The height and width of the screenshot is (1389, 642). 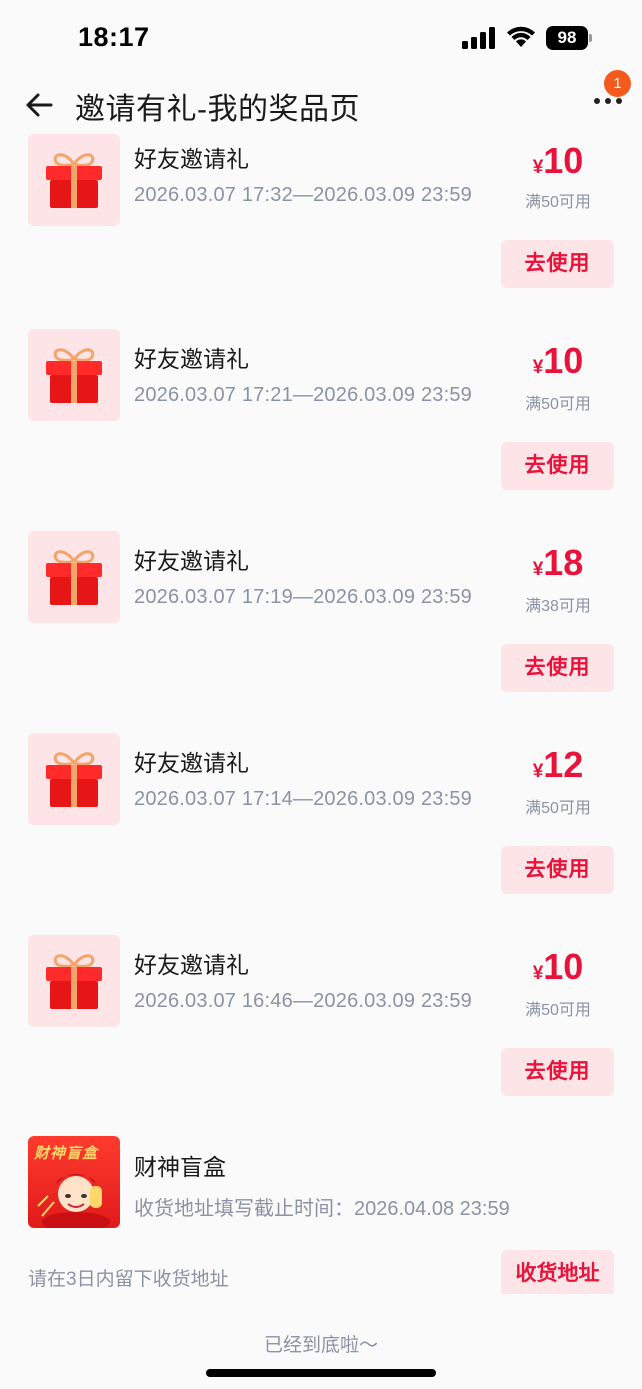 What do you see at coordinates (303, 195) in the screenshot?
I see `coupon-validity: 2026.03.07 17:32—2026.03.09 23:59` at bounding box center [303, 195].